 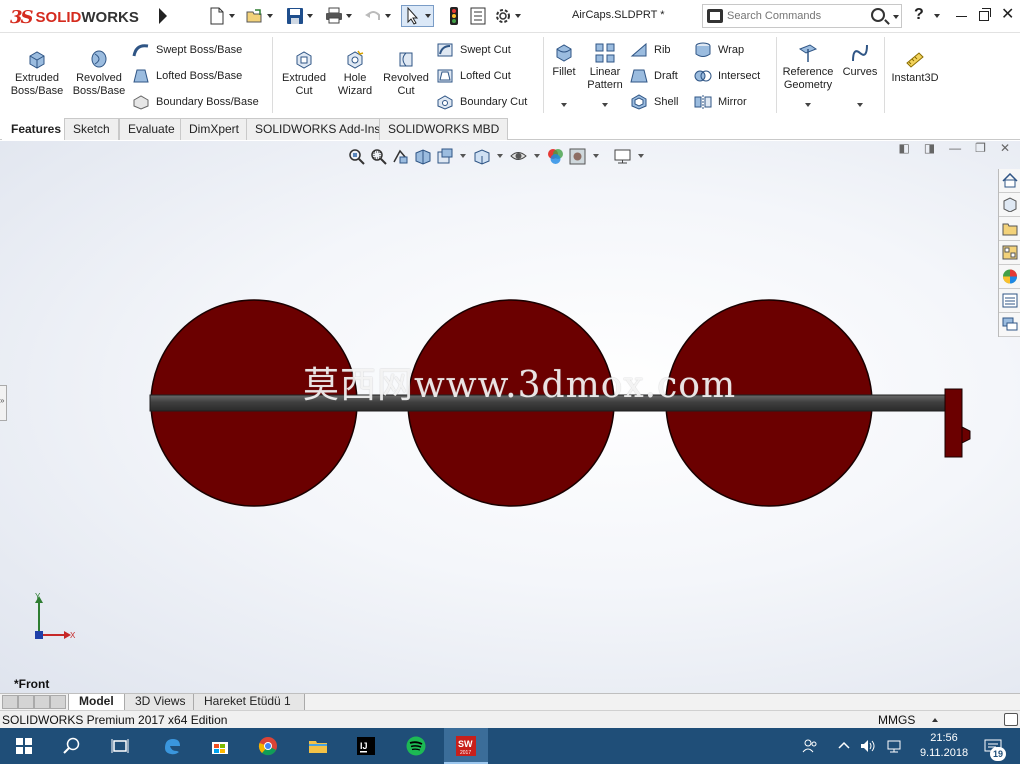 What do you see at coordinates (478, 16) in the screenshot?
I see `file-properties-button` at bounding box center [478, 16].